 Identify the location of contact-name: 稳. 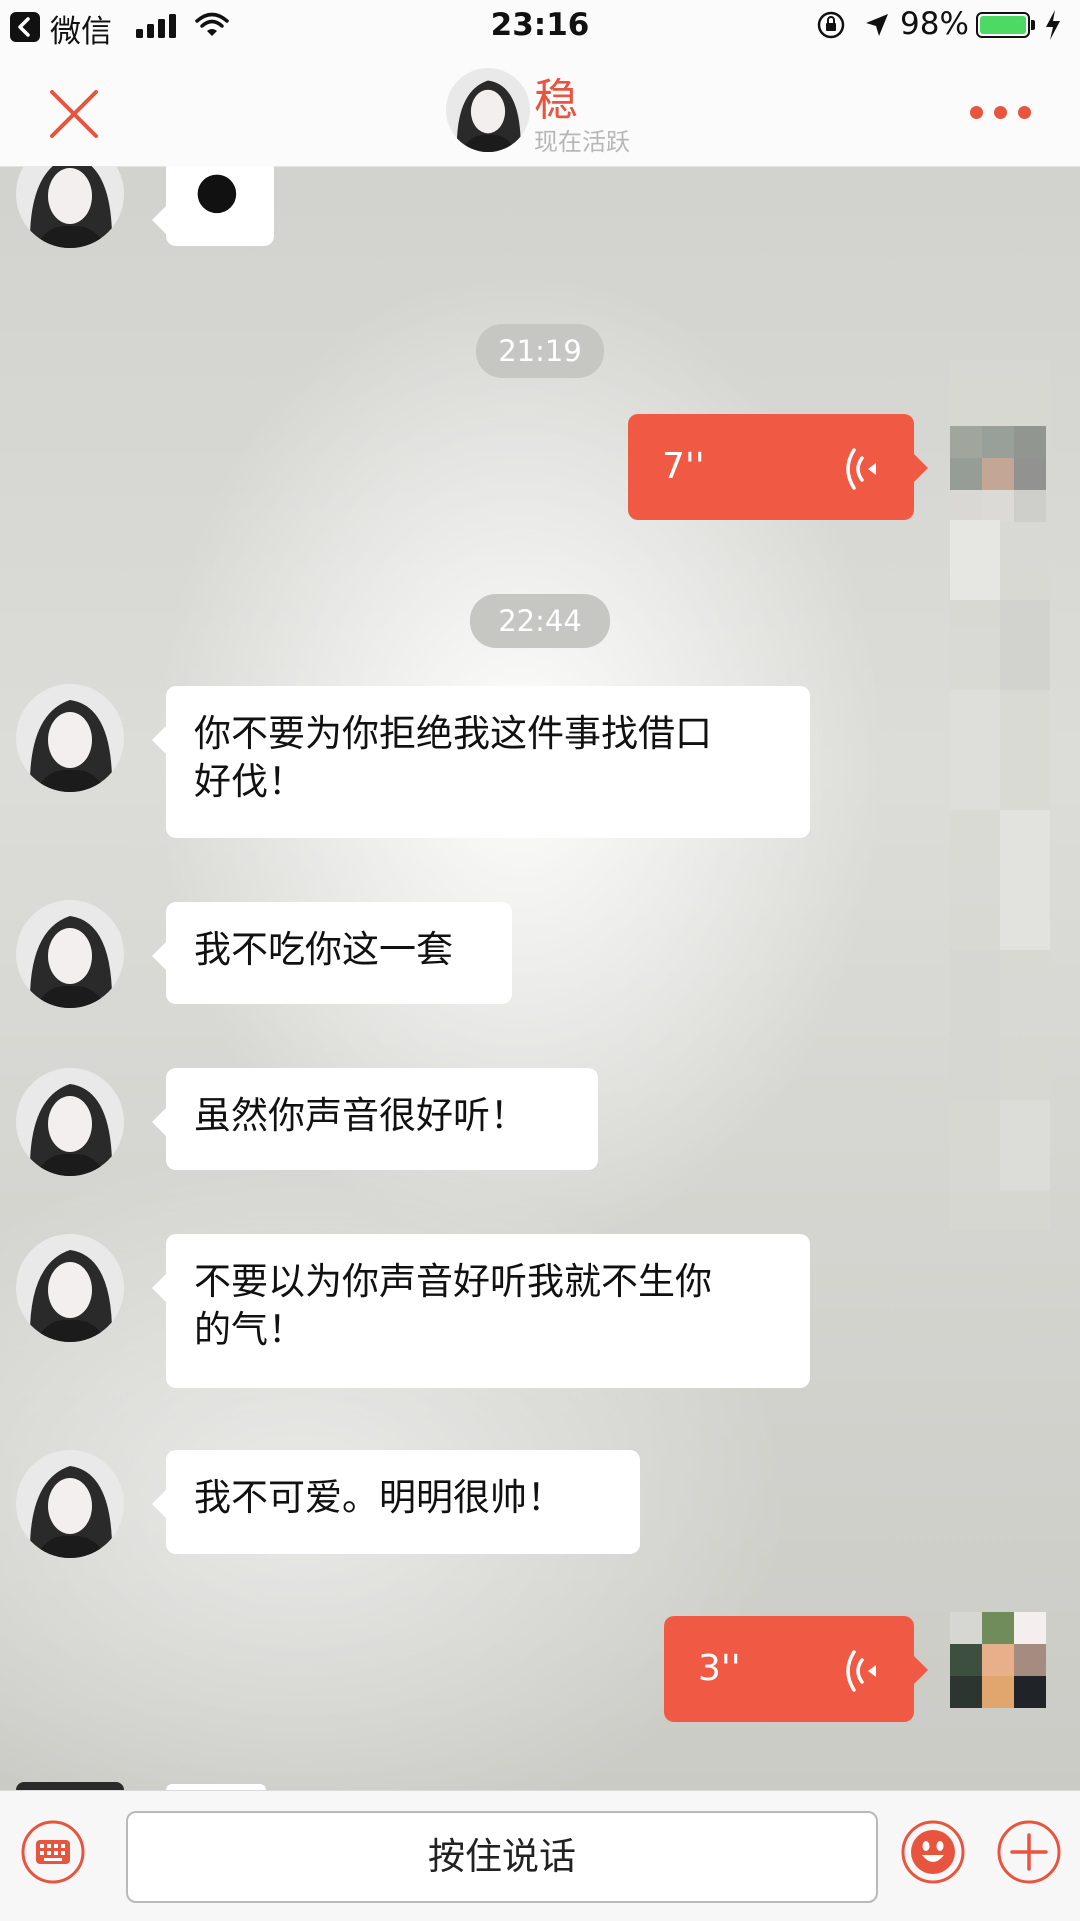
(556, 100).